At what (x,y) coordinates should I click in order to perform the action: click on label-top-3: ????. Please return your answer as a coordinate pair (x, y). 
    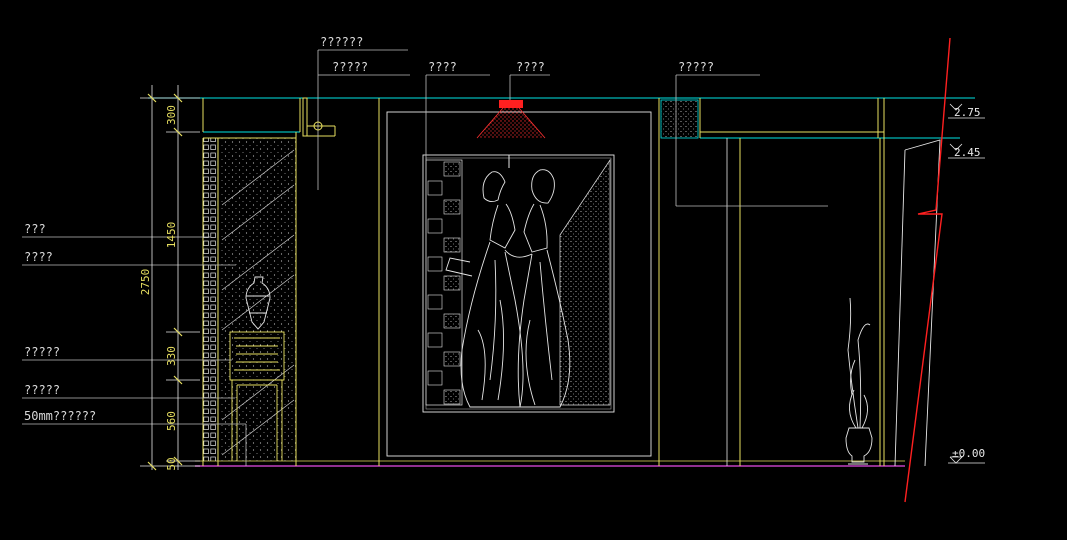
    Looking at the image, I should click on (442, 67).